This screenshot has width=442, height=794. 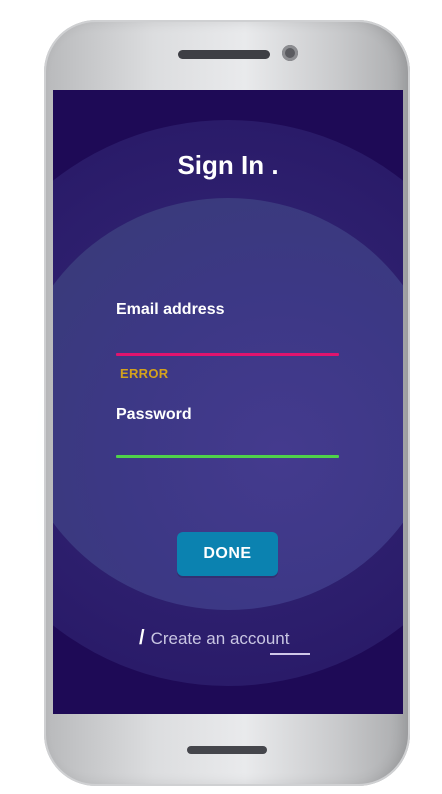 I want to click on password-label: Password, so click(x=154, y=414).